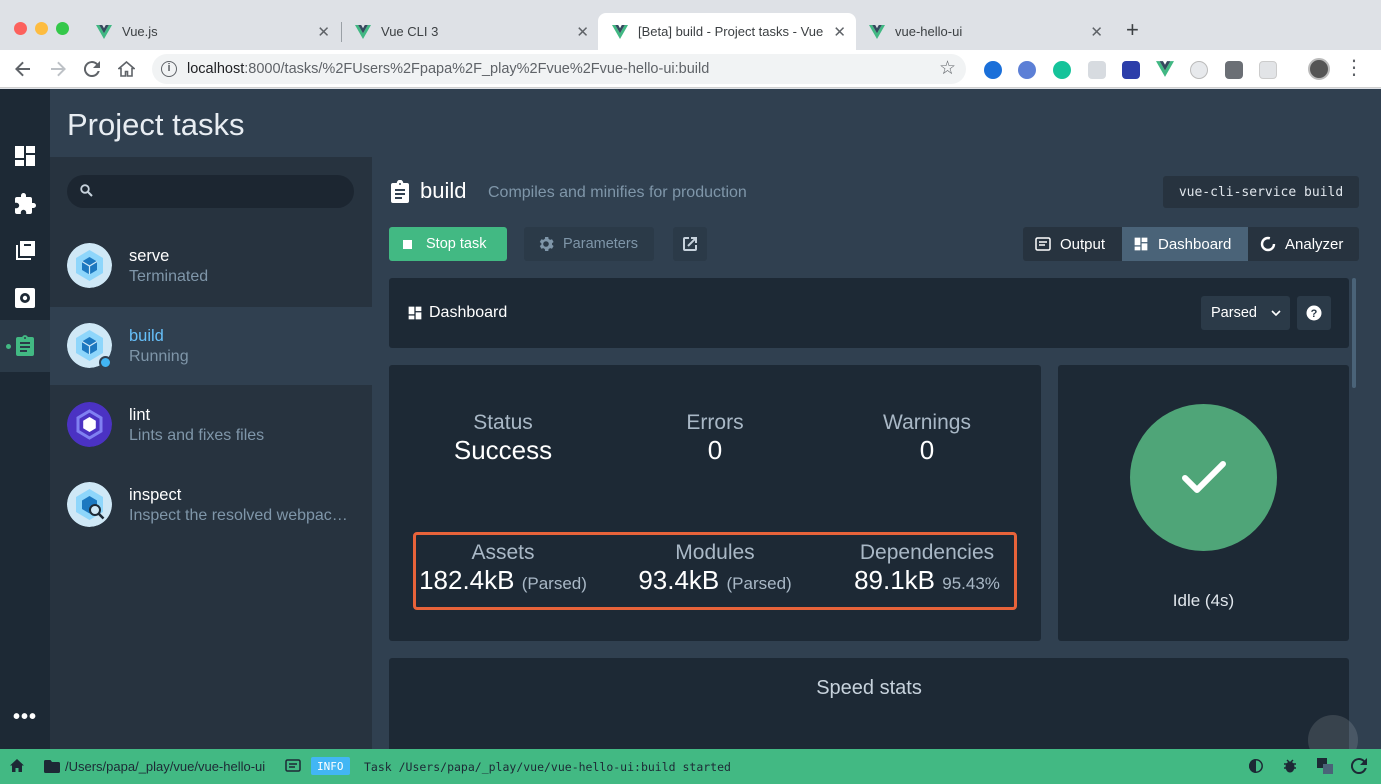  Describe the element at coordinates (197, 435) in the screenshot. I see `task-status: Lints and fixes files` at that location.